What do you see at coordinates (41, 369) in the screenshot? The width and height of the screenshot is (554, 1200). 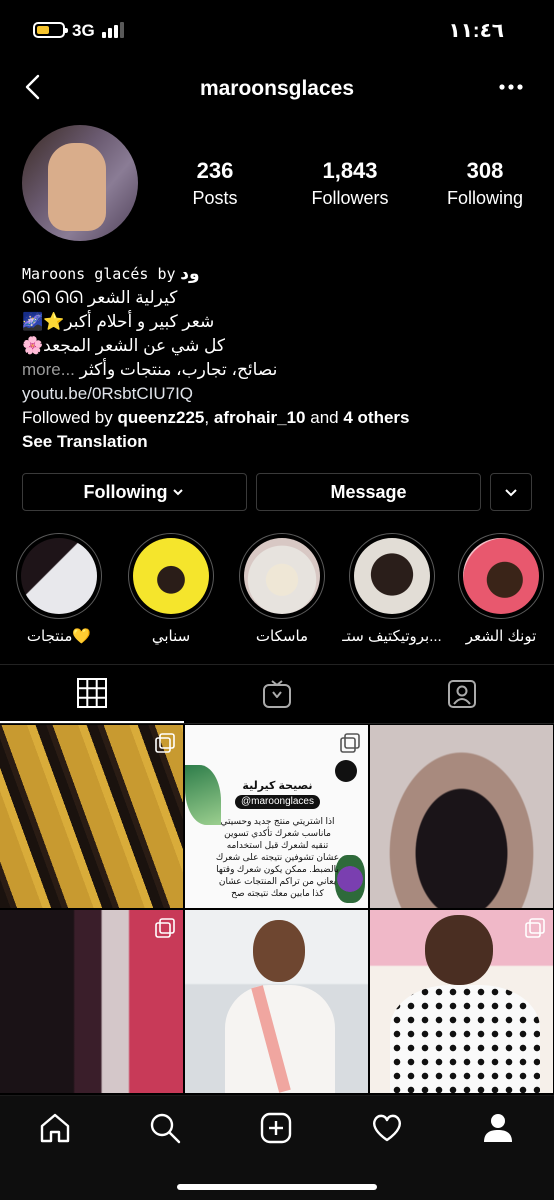 I see `bio-more-link: more` at bounding box center [41, 369].